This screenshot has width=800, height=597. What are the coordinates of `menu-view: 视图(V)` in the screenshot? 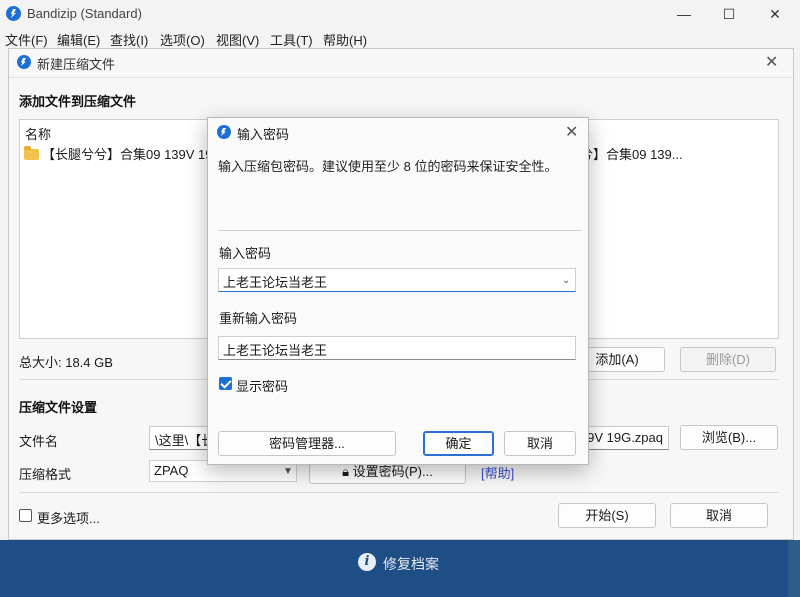 It's located at (237, 39).